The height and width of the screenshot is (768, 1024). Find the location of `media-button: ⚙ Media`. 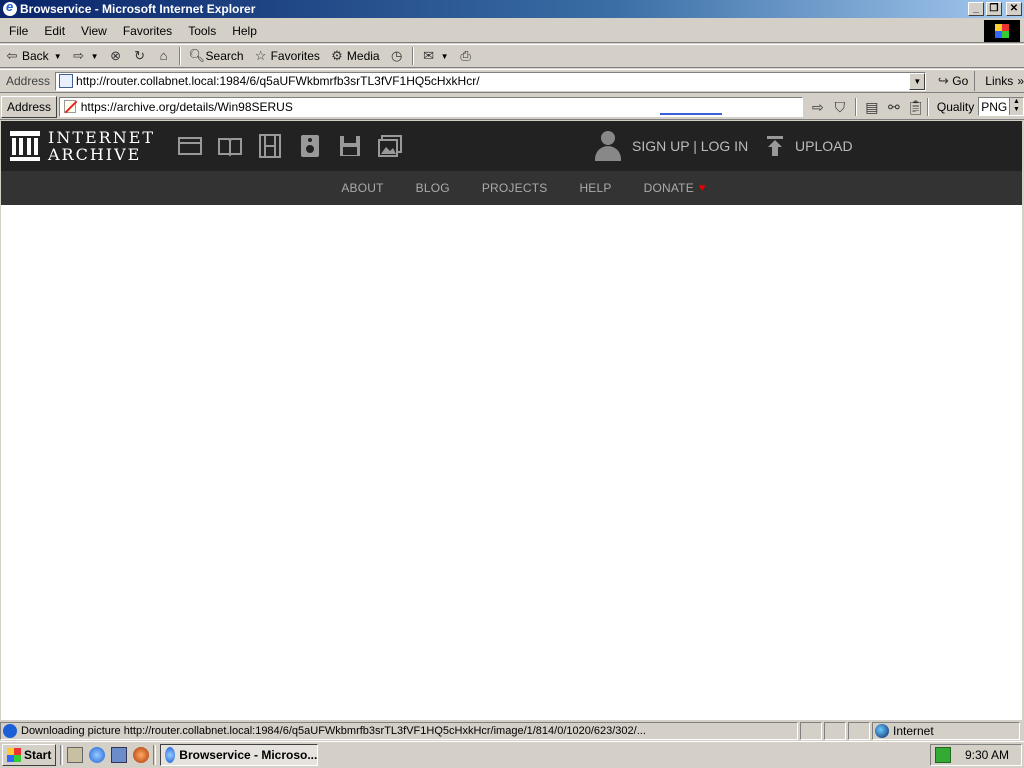

media-button: ⚙ Media is located at coordinates (355, 56).